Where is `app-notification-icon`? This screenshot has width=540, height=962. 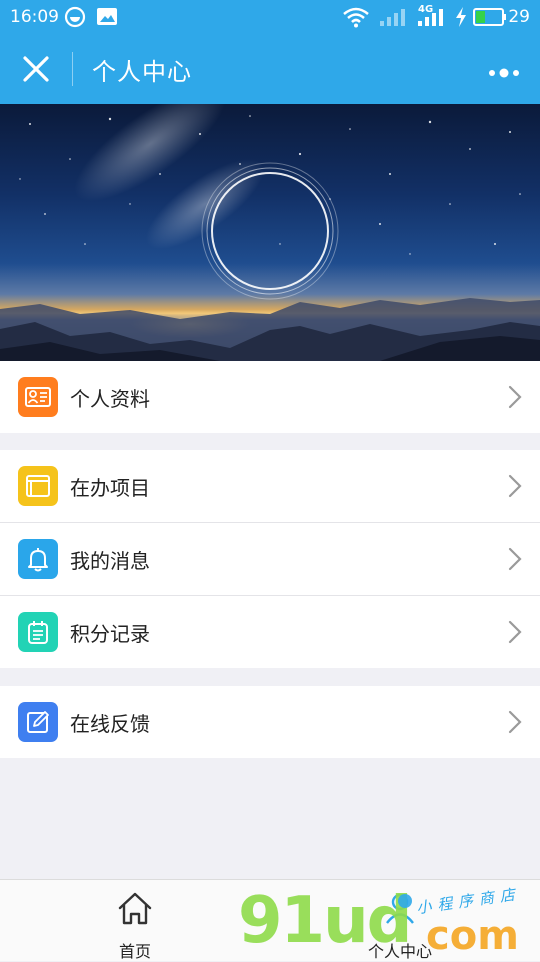 app-notification-icon is located at coordinates (75, 19).